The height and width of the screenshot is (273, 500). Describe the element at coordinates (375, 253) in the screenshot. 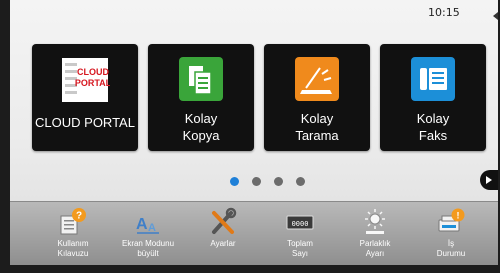

I see `label-line2: Ayarı` at that location.